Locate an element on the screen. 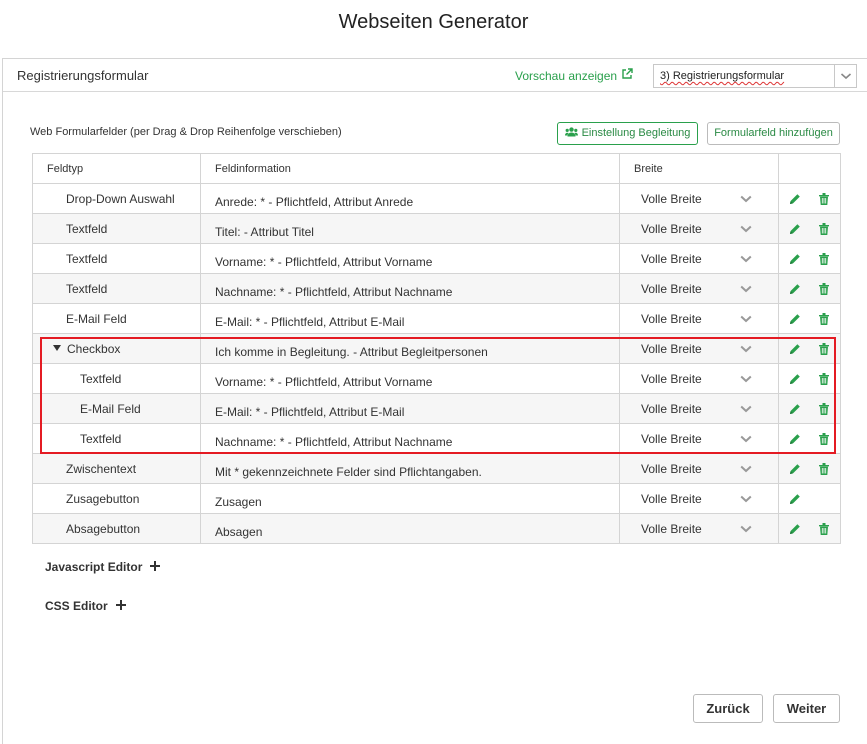 Image resolution: width=867 pixels, height=744 pixels. css-editor-label: CSS Editor is located at coordinates (76, 606).